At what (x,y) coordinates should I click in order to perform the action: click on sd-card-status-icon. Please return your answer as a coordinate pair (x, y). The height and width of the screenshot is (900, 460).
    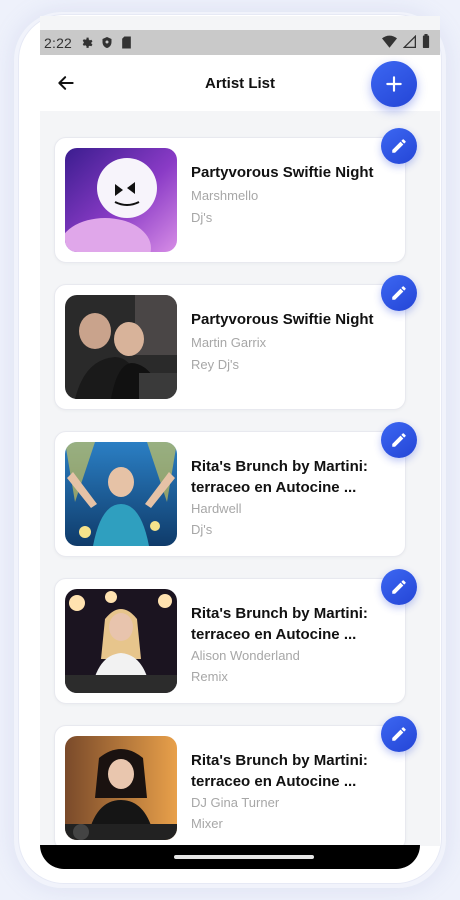
    Looking at the image, I should click on (126, 42).